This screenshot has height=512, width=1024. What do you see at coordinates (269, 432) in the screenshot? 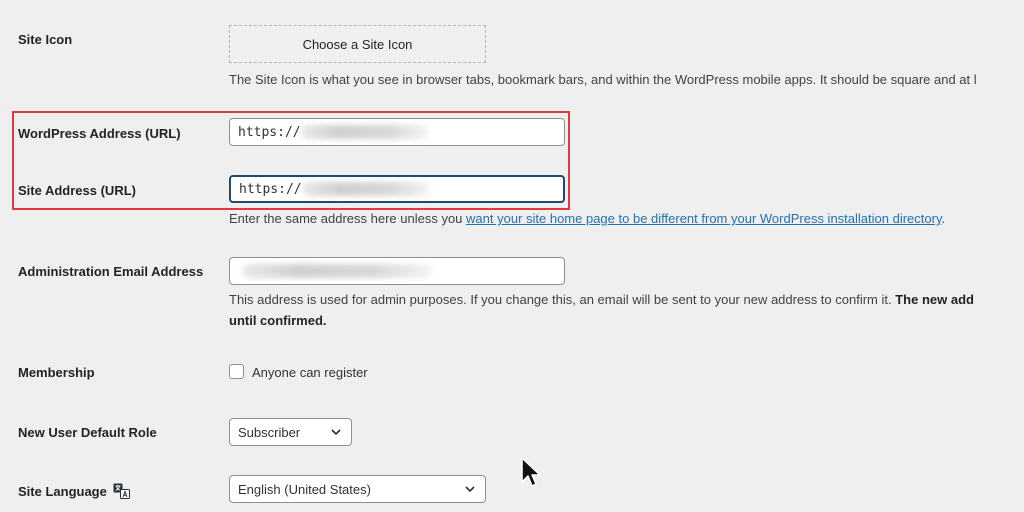
I see `default-role-value: Subscriber` at bounding box center [269, 432].